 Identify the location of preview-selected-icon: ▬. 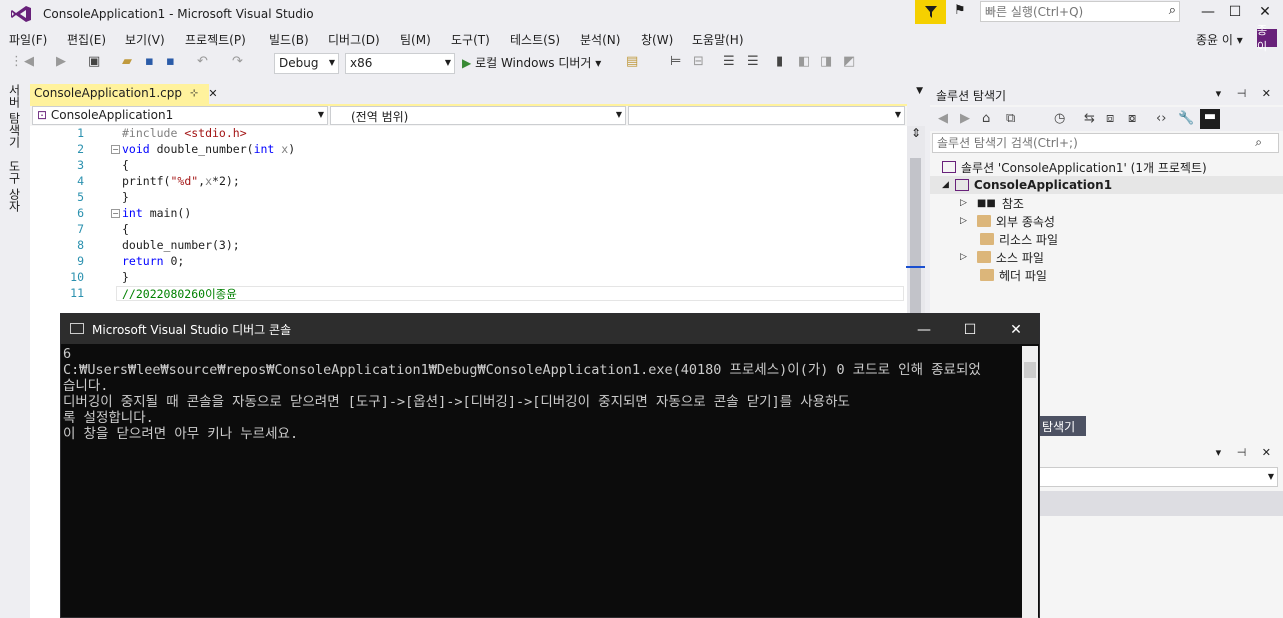
(1210, 119).